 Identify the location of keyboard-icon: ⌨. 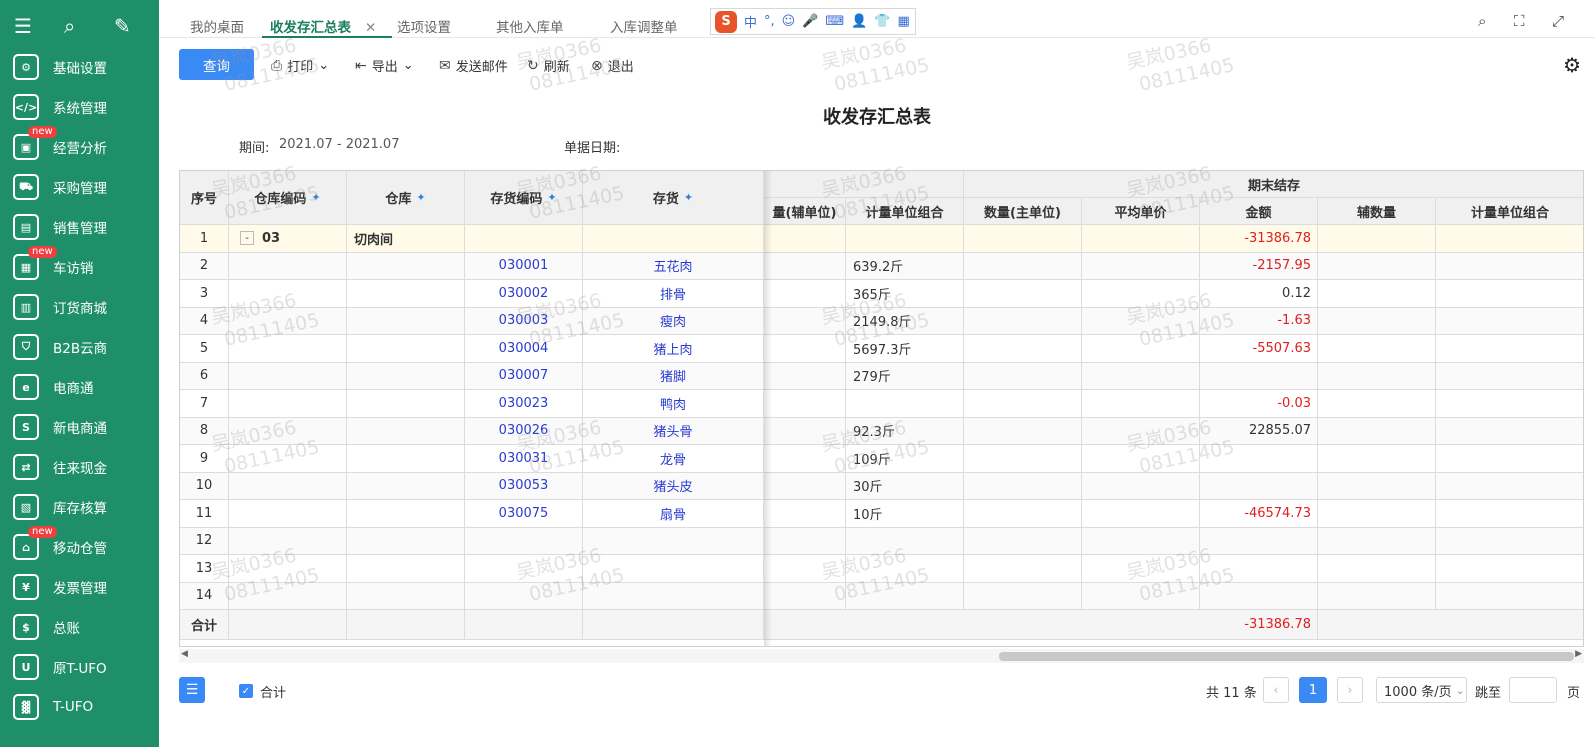
(834, 21).